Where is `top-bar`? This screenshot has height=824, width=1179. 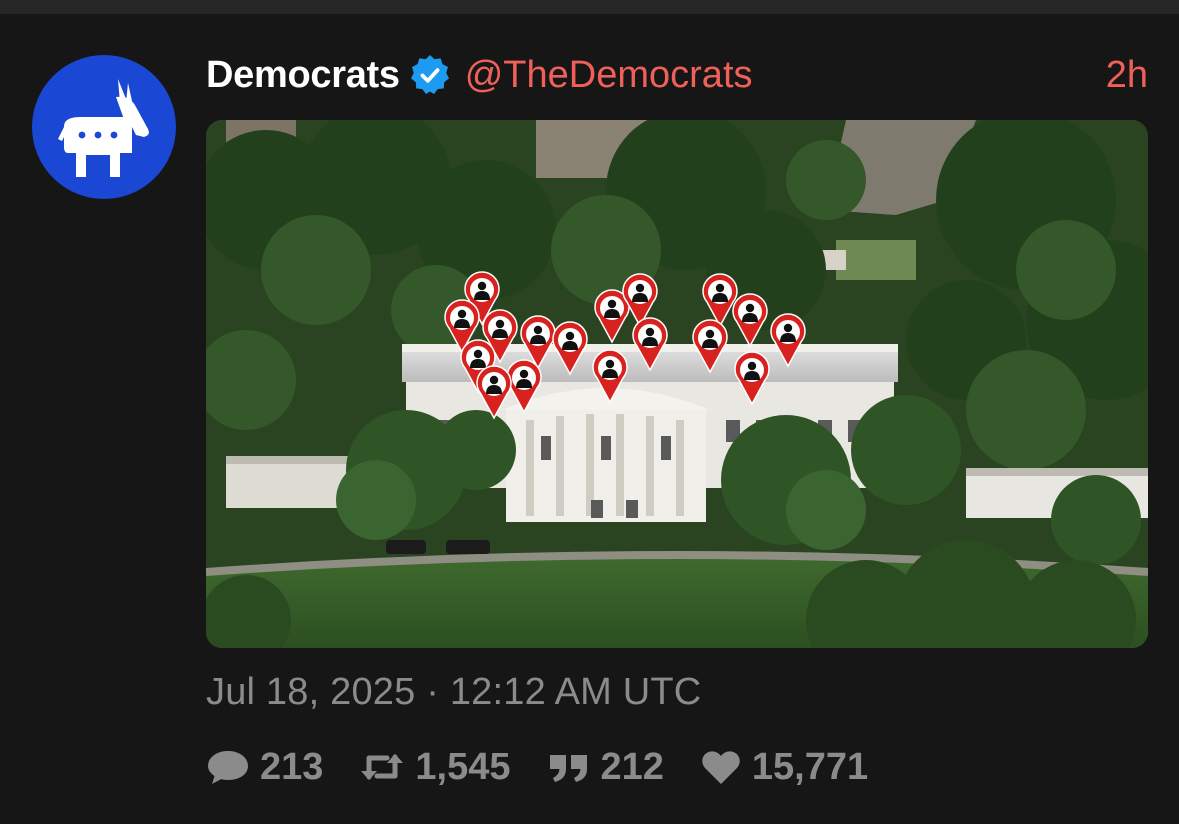
top-bar is located at coordinates (589, 7).